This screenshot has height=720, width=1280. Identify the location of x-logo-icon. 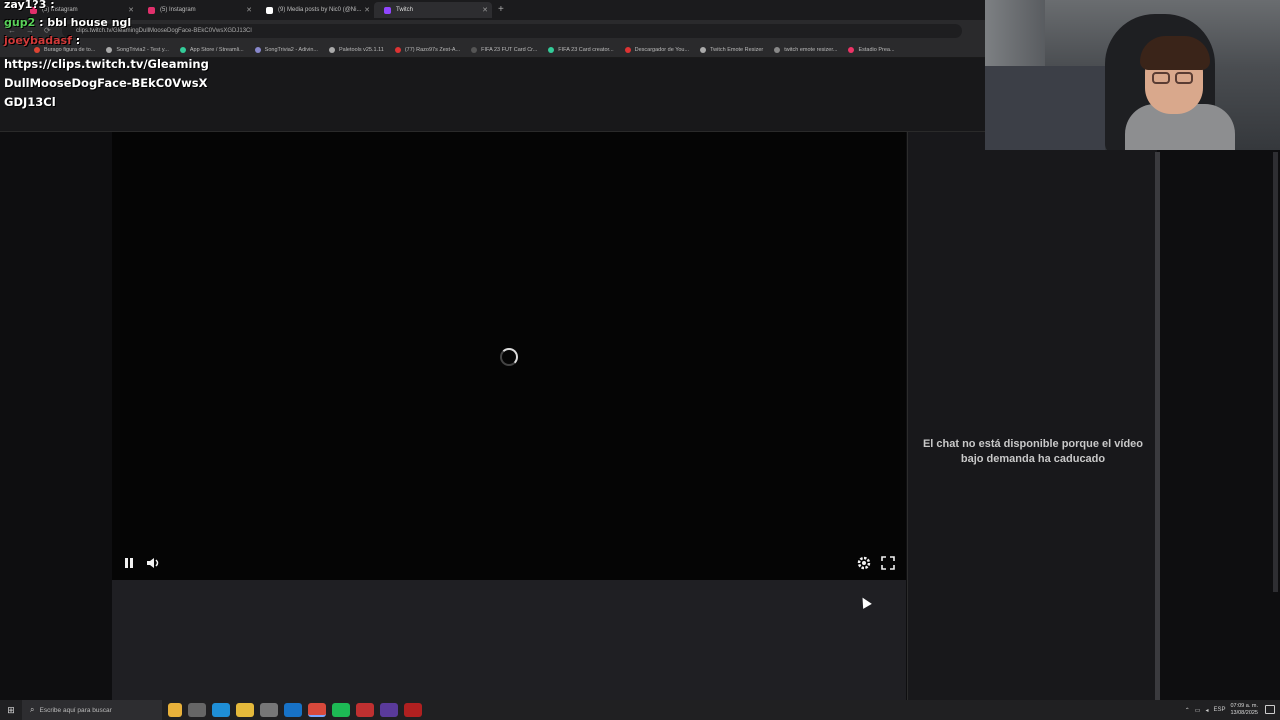
(269, 10).